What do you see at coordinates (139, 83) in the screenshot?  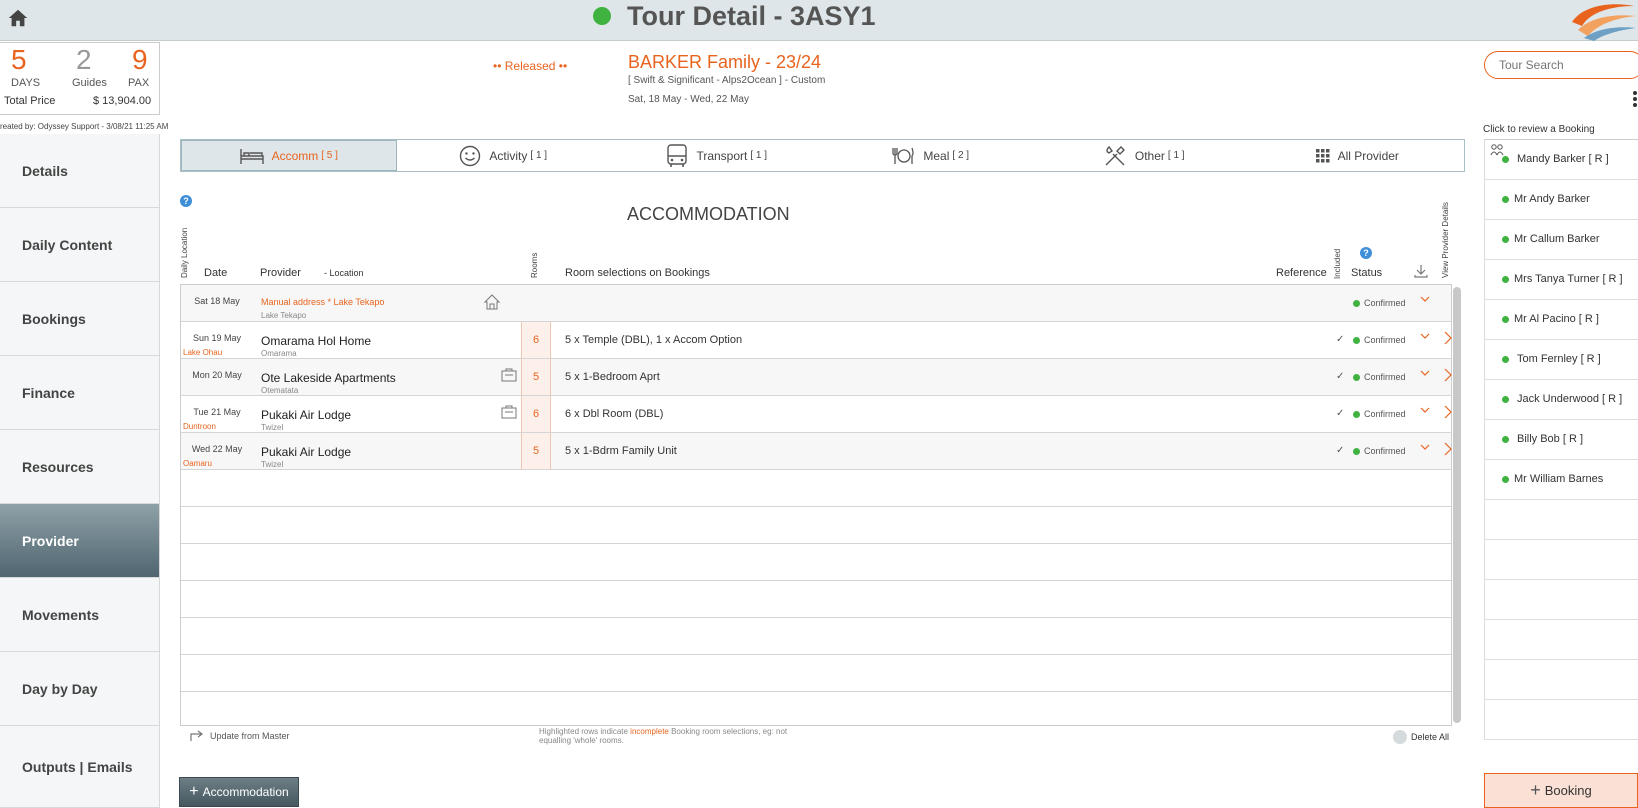 I see `pax-label: PAX` at bounding box center [139, 83].